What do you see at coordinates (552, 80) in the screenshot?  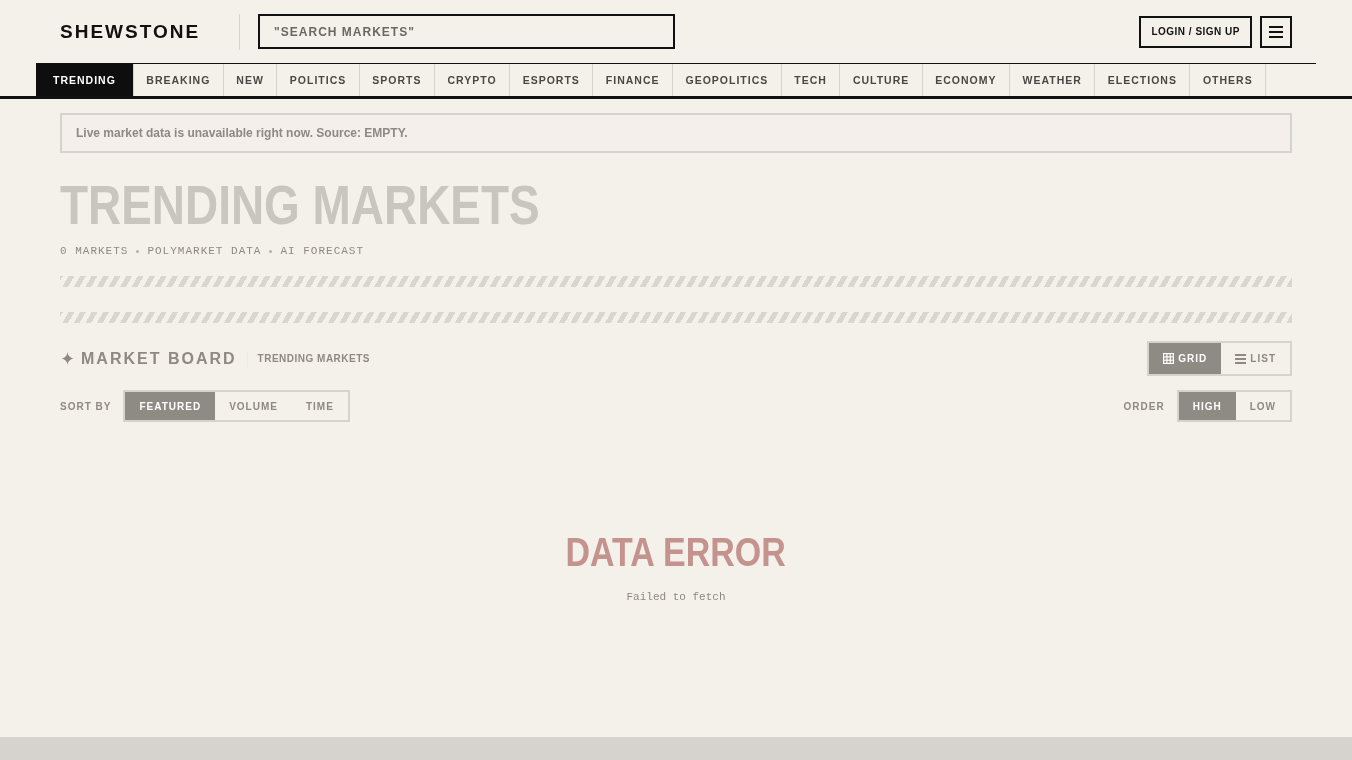 I see `category-tab: ESPORTS` at bounding box center [552, 80].